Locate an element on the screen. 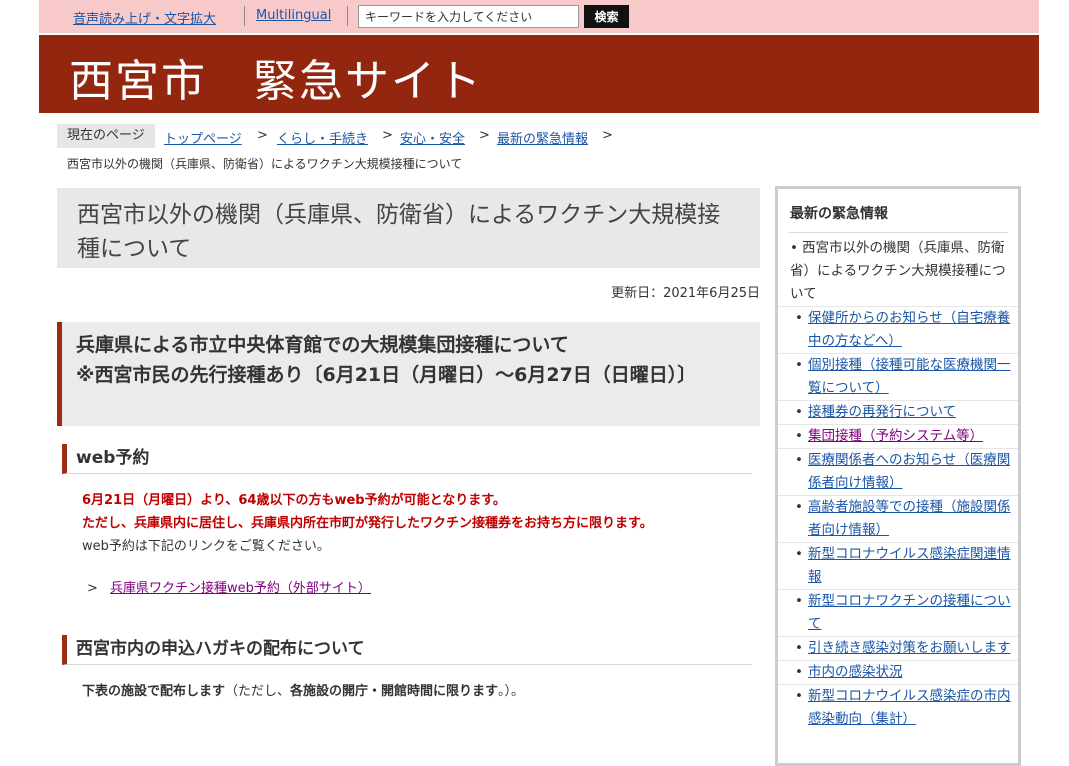  breadcrumb-item-life: くらし・手続き is located at coordinates (322, 137).